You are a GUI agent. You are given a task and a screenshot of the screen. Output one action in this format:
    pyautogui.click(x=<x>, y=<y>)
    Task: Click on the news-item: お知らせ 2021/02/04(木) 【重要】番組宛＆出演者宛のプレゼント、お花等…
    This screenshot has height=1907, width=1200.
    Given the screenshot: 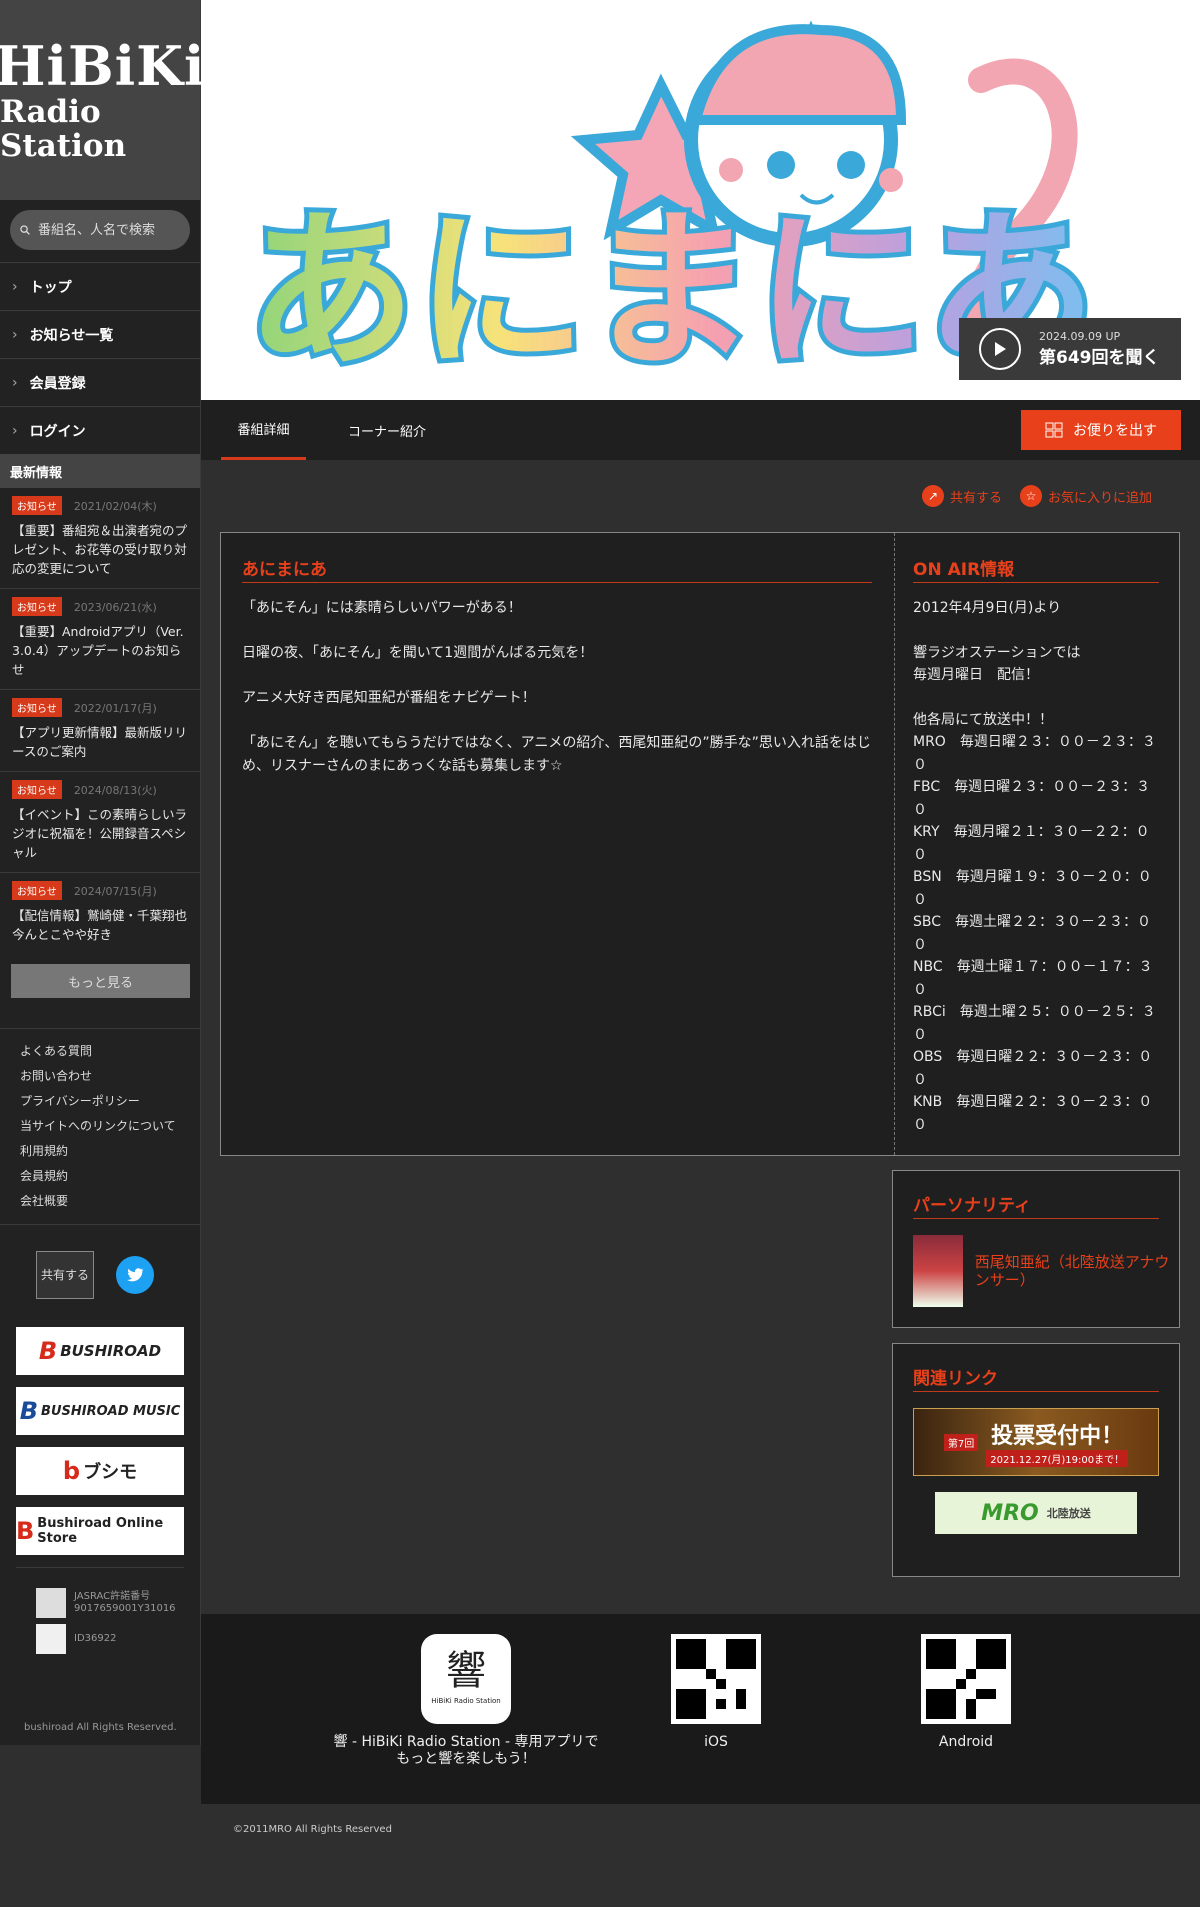 What is the action you would take?
    pyautogui.click(x=100, y=538)
    